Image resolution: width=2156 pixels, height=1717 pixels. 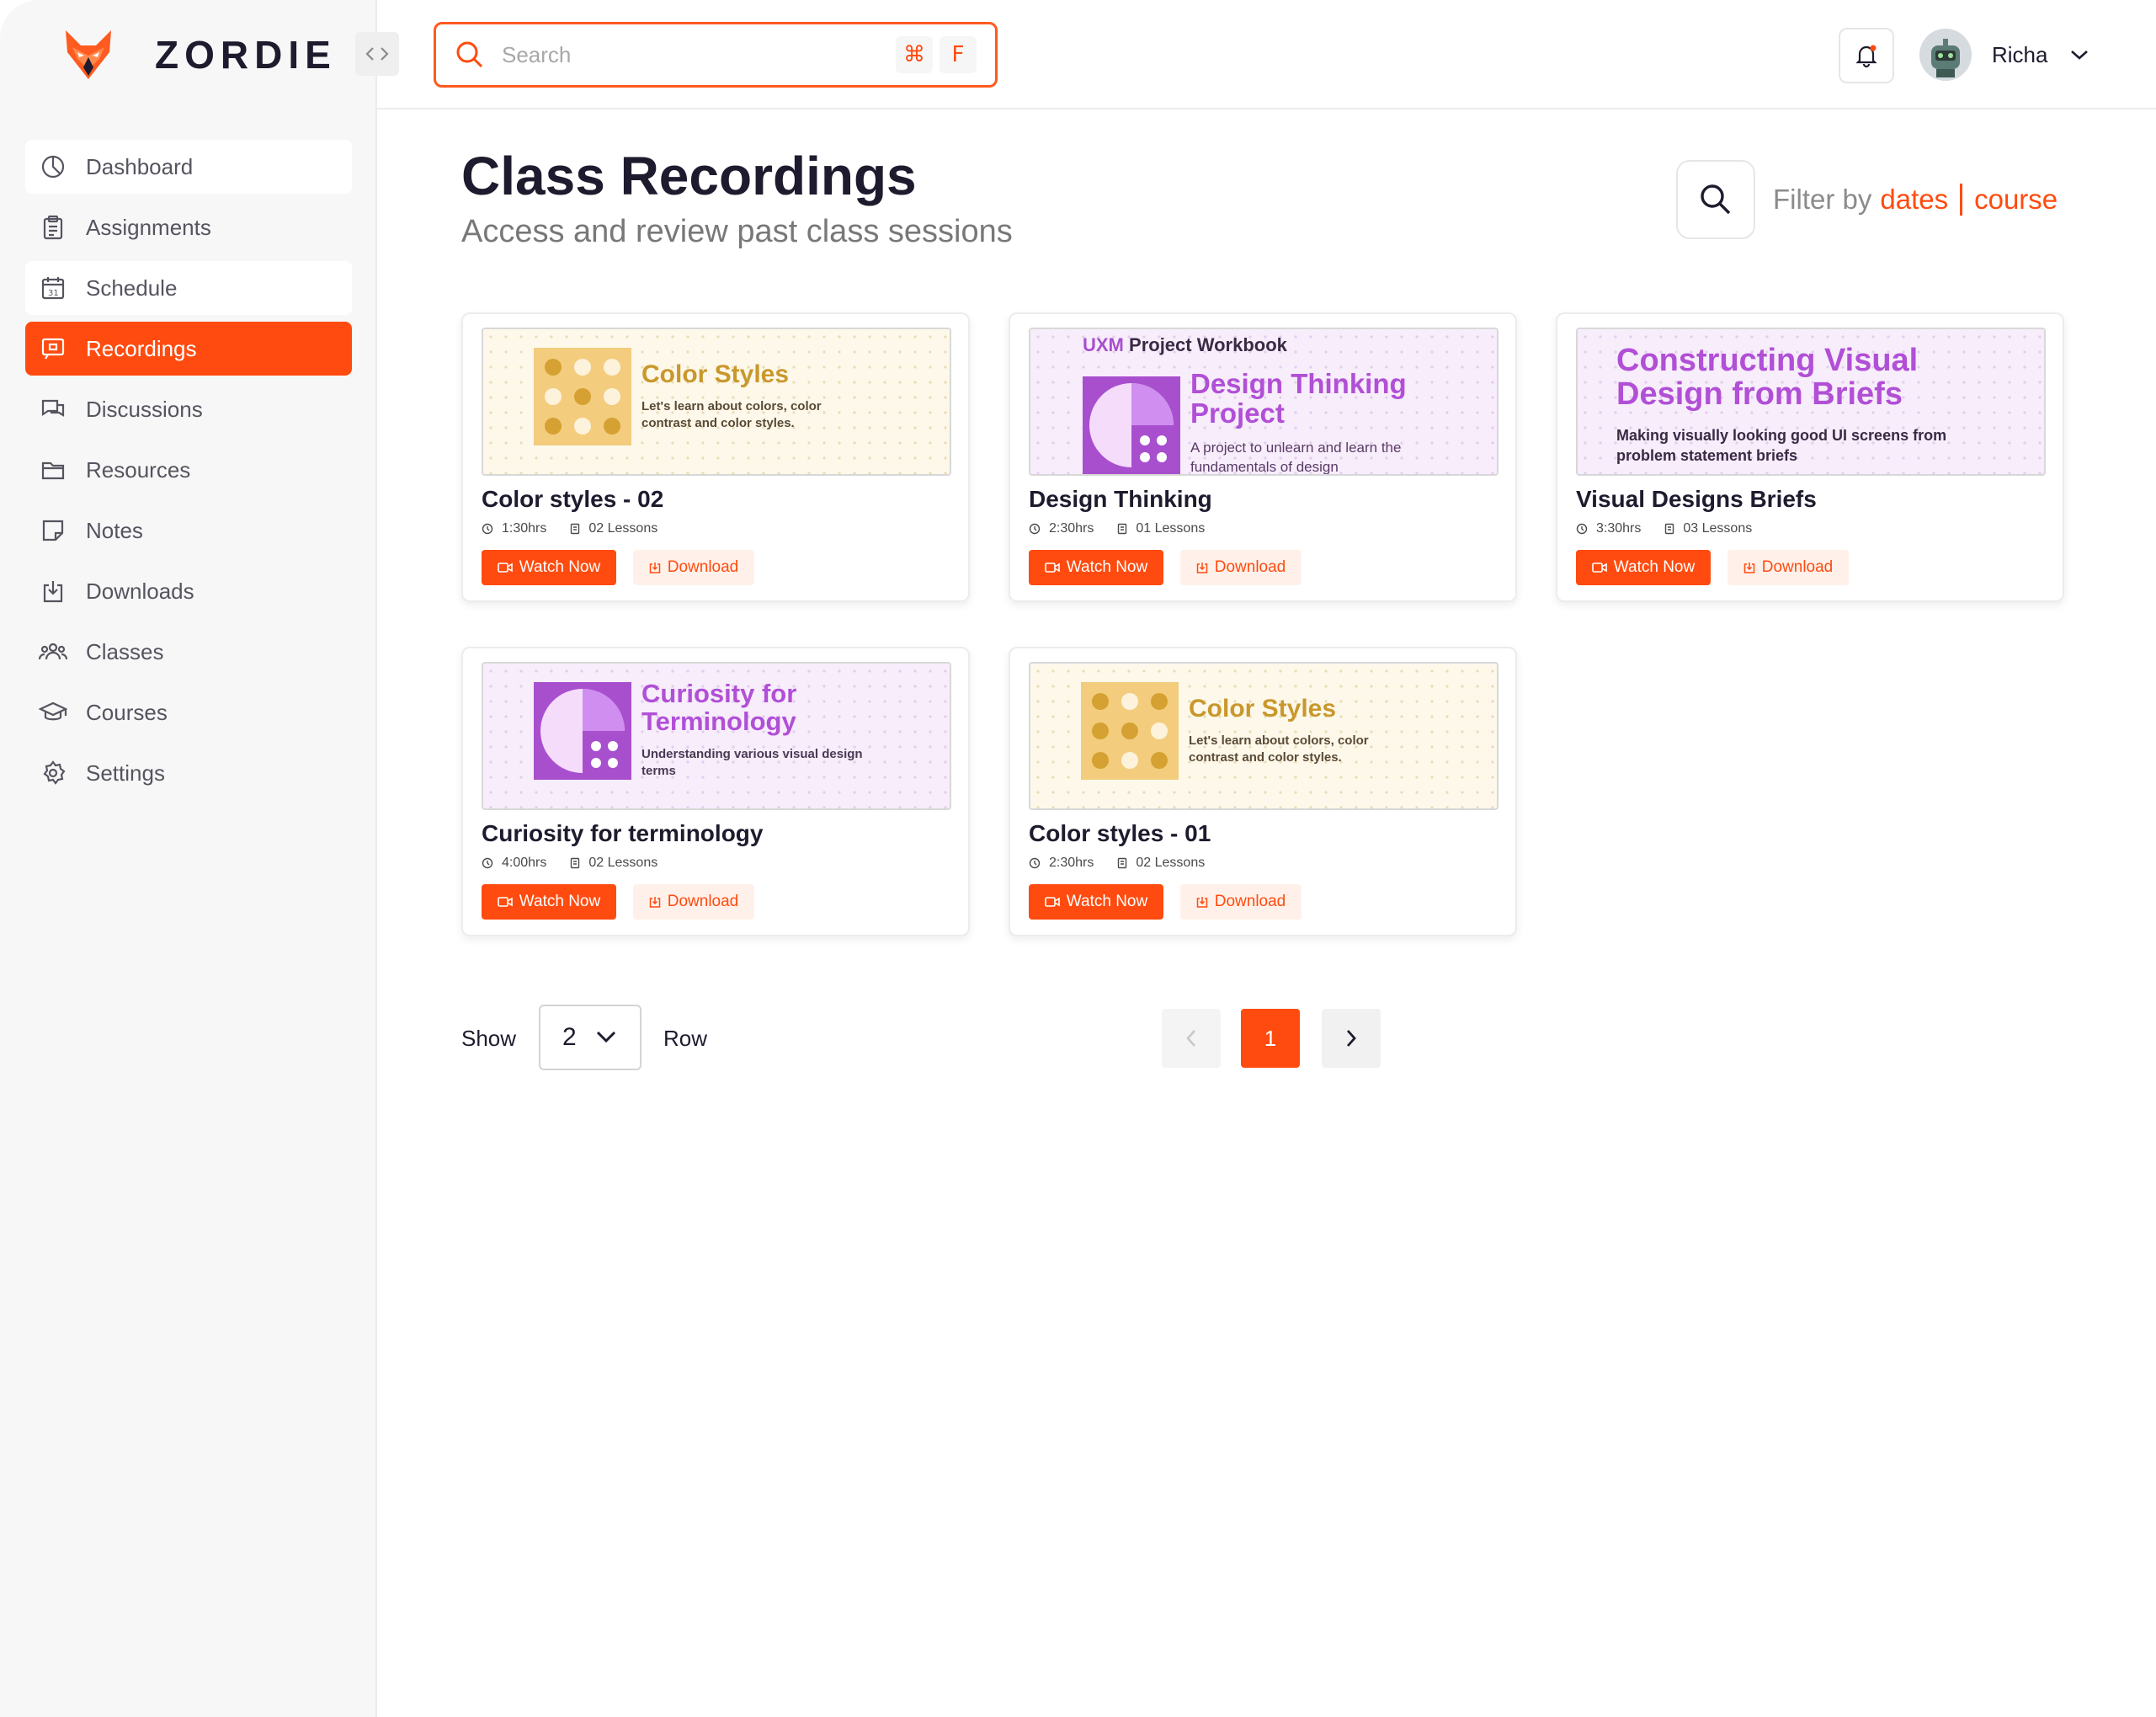 What do you see at coordinates (53, 712) in the screenshot?
I see `graduation-cap-icon` at bounding box center [53, 712].